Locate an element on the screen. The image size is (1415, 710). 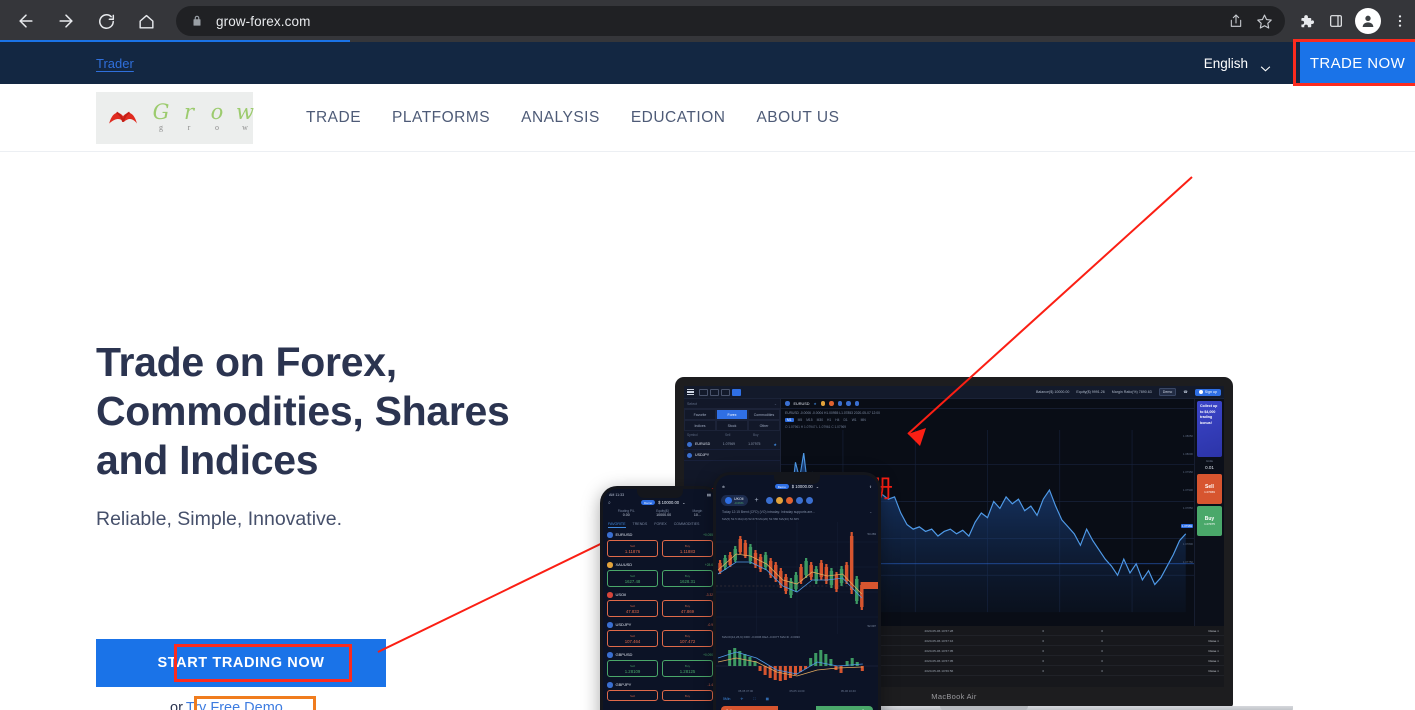
tab-forex: Forex is located at coordinates (732, 414).